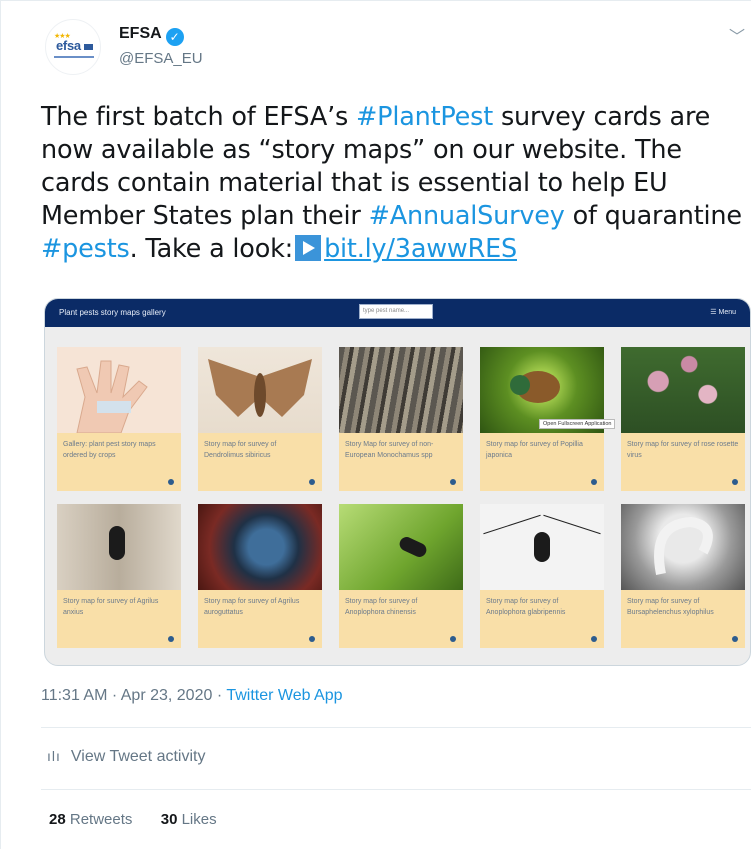  Describe the element at coordinates (577, 424) in the screenshot. I see `tooltip: Open Fullscreen Application` at that location.